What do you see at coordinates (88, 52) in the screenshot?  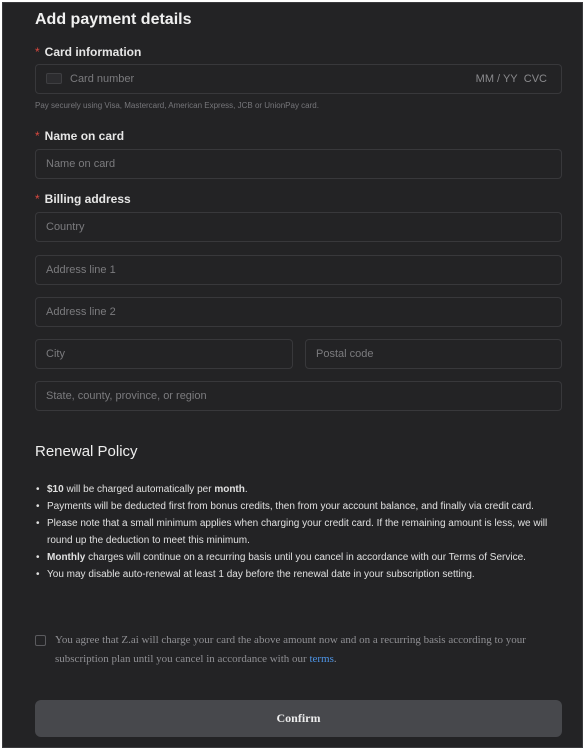 I see `card-information-label: * Card information` at bounding box center [88, 52].